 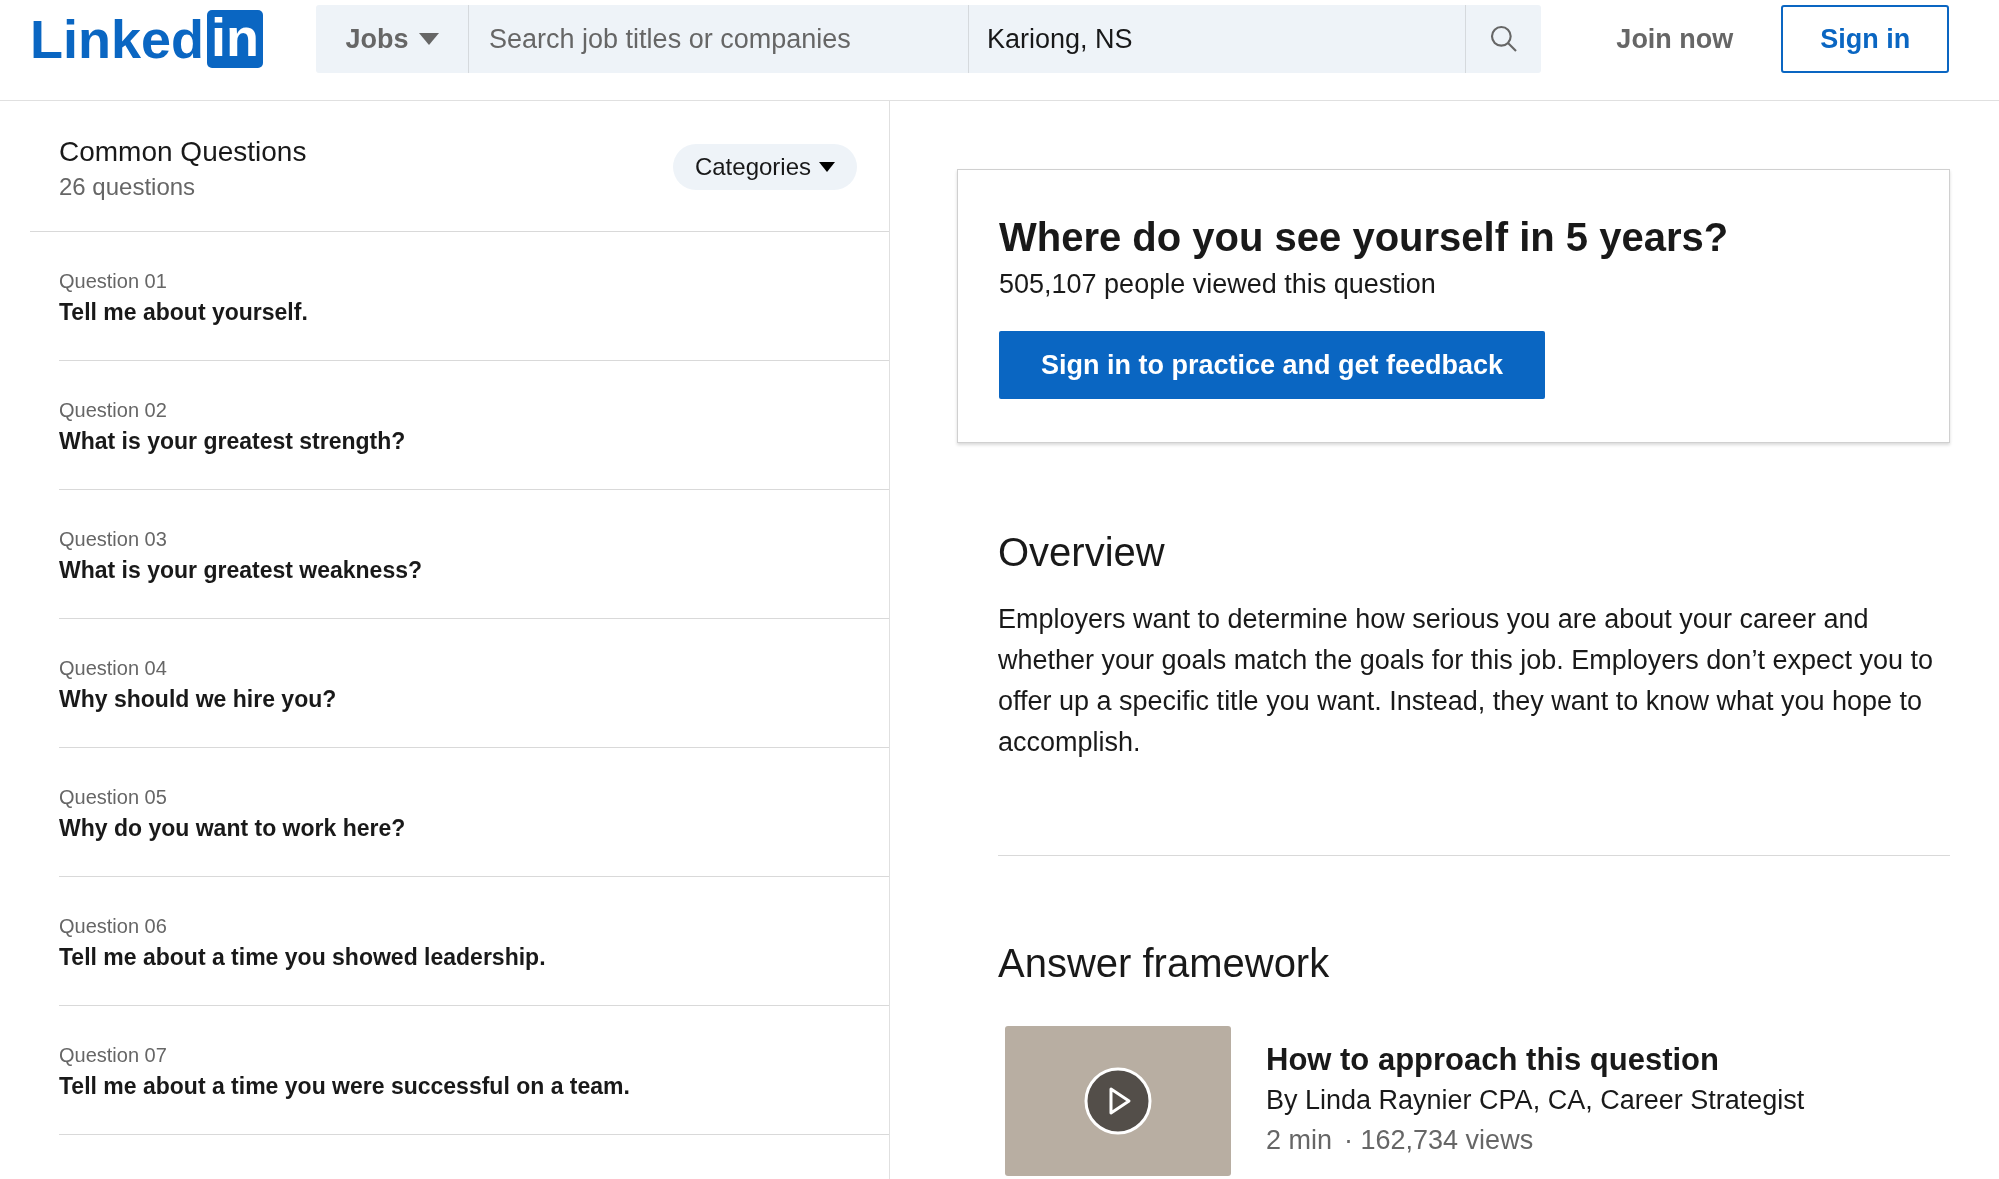 What do you see at coordinates (1466, 681) in the screenshot?
I see `overview-text: Employers want to determine how serious you are about your career and whether your goals match the goals for this job. Employers don’t expect you to offer up a specific title you want. Instead, they want to know what you hope to accomplish.` at bounding box center [1466, 681].